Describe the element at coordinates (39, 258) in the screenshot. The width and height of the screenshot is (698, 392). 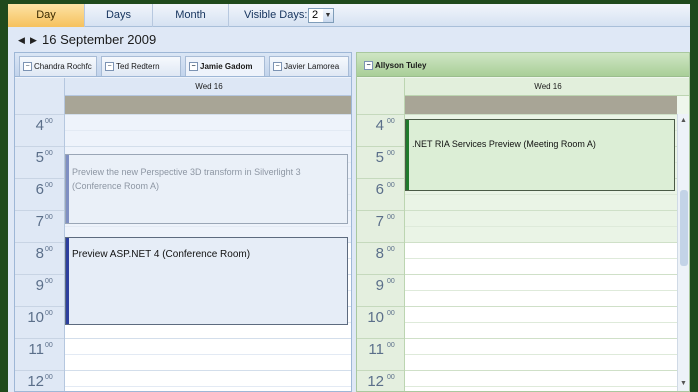
I see `hour-label: 8 00` at that location.